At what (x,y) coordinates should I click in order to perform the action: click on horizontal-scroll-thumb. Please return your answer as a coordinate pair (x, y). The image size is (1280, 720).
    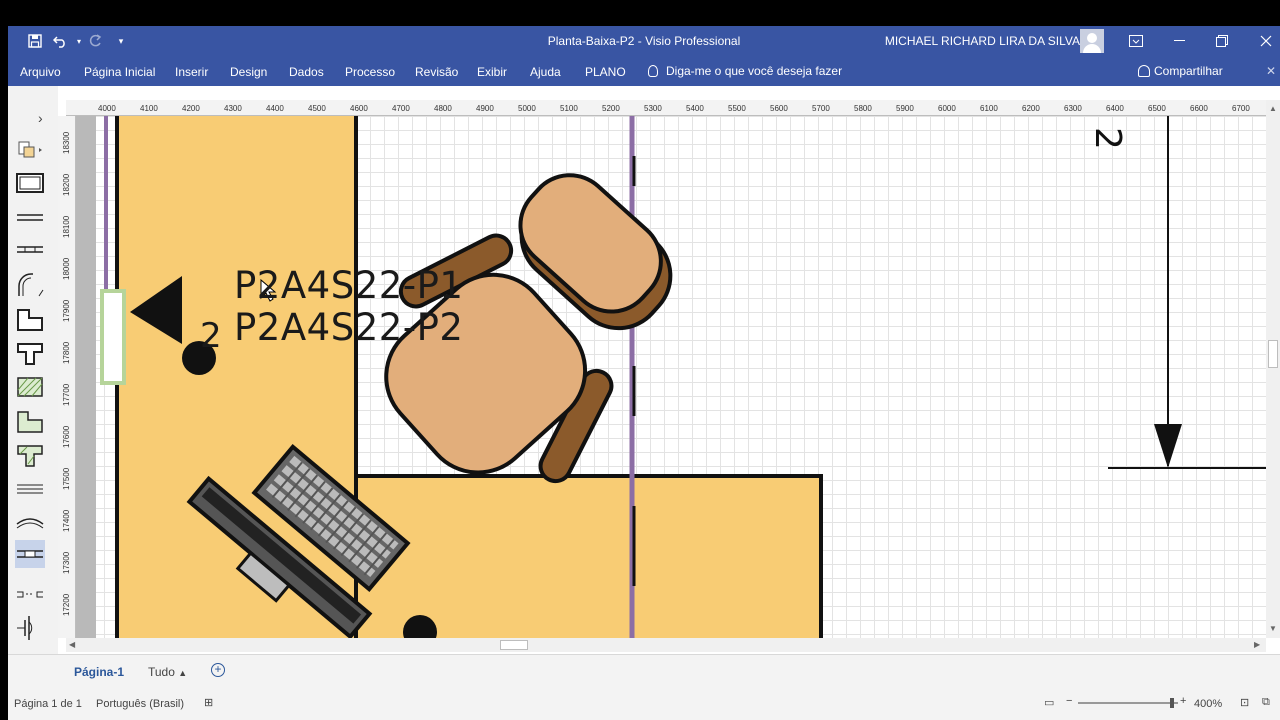
    Looking at the image, I should click on (514, 645).